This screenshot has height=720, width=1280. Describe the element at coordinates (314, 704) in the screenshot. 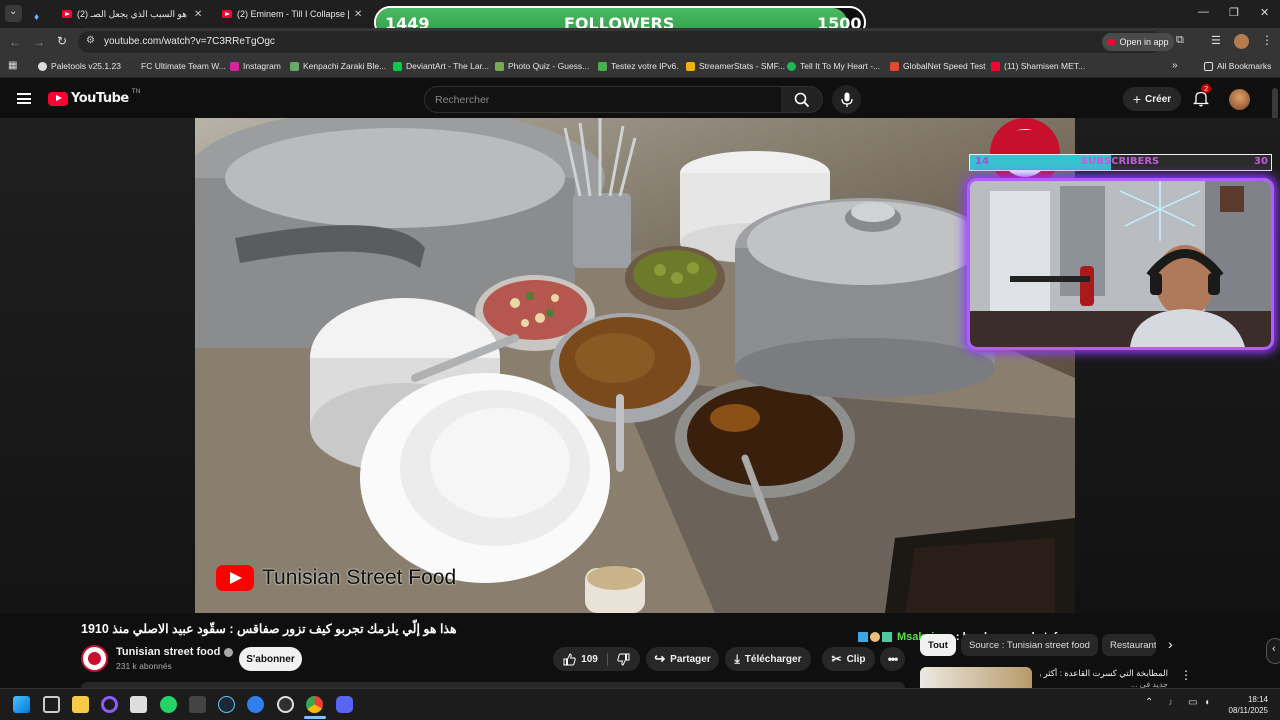

I see `chrome-icon` at that location.